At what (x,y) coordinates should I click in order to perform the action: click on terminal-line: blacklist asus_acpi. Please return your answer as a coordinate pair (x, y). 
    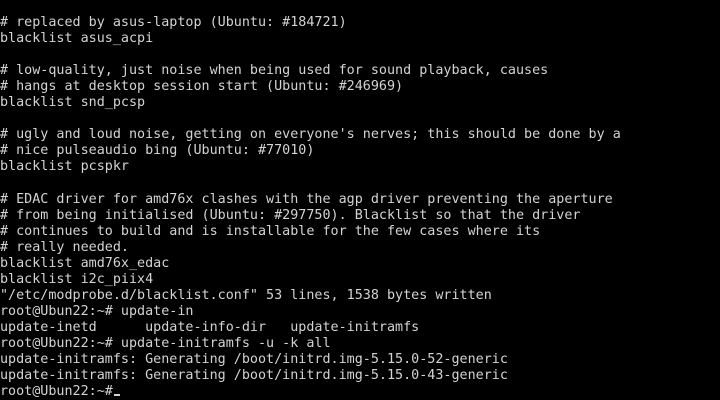
    Looking at the image, I should click on (77, 39).